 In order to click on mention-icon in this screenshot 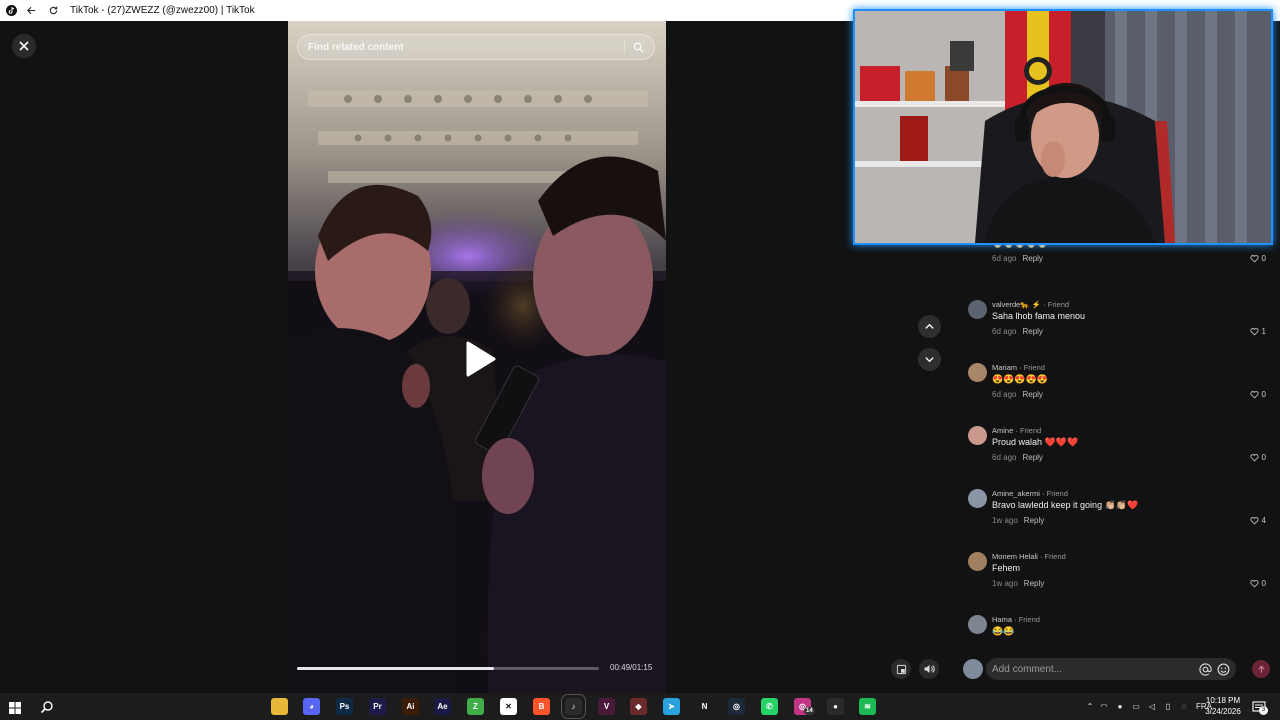, I will do `click(1205, 669)`.